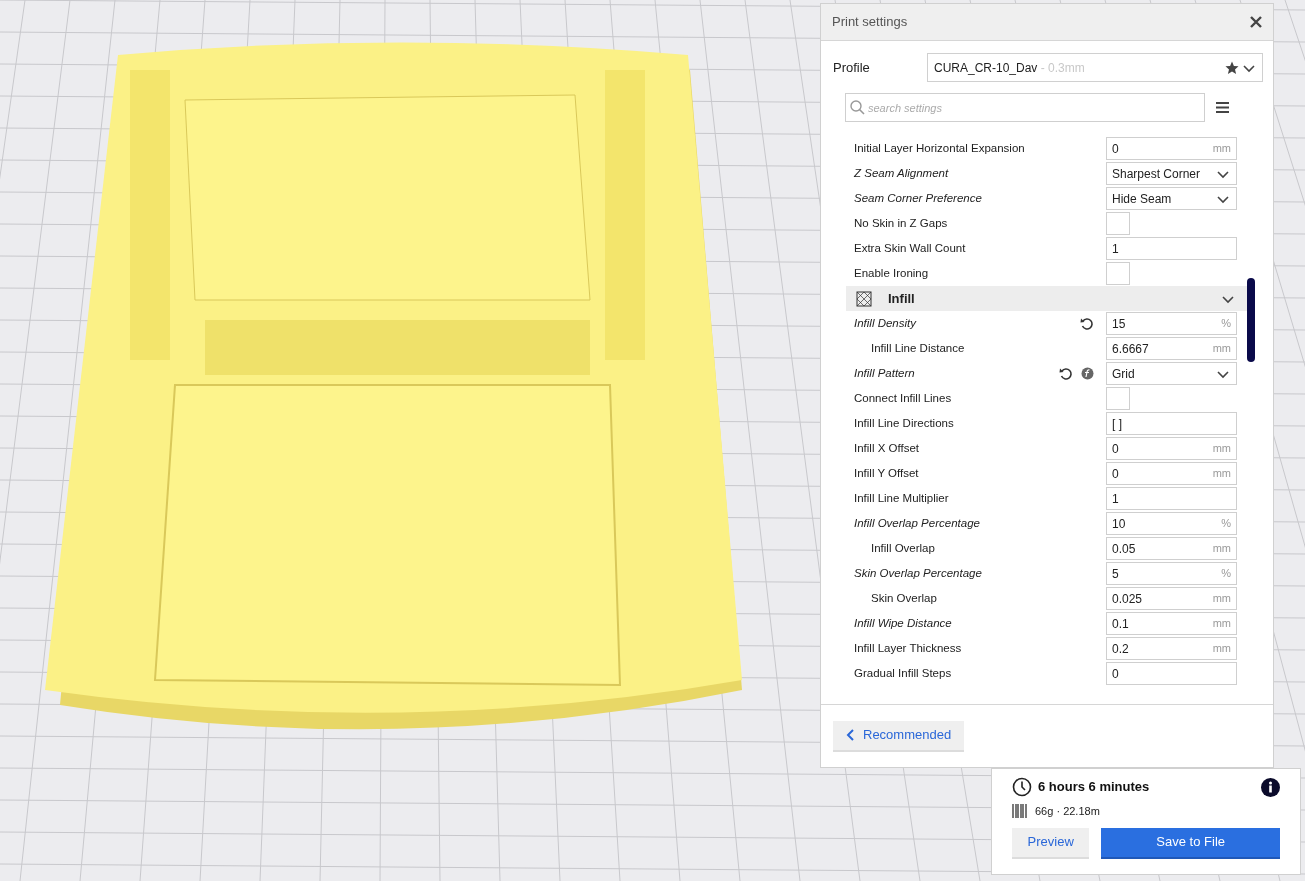 This screenshot has height=881, width=1305. What do you see at coordinates (1256, 22) in the screenshot?
I see `close-icon` at bounding box center [1256, 22].